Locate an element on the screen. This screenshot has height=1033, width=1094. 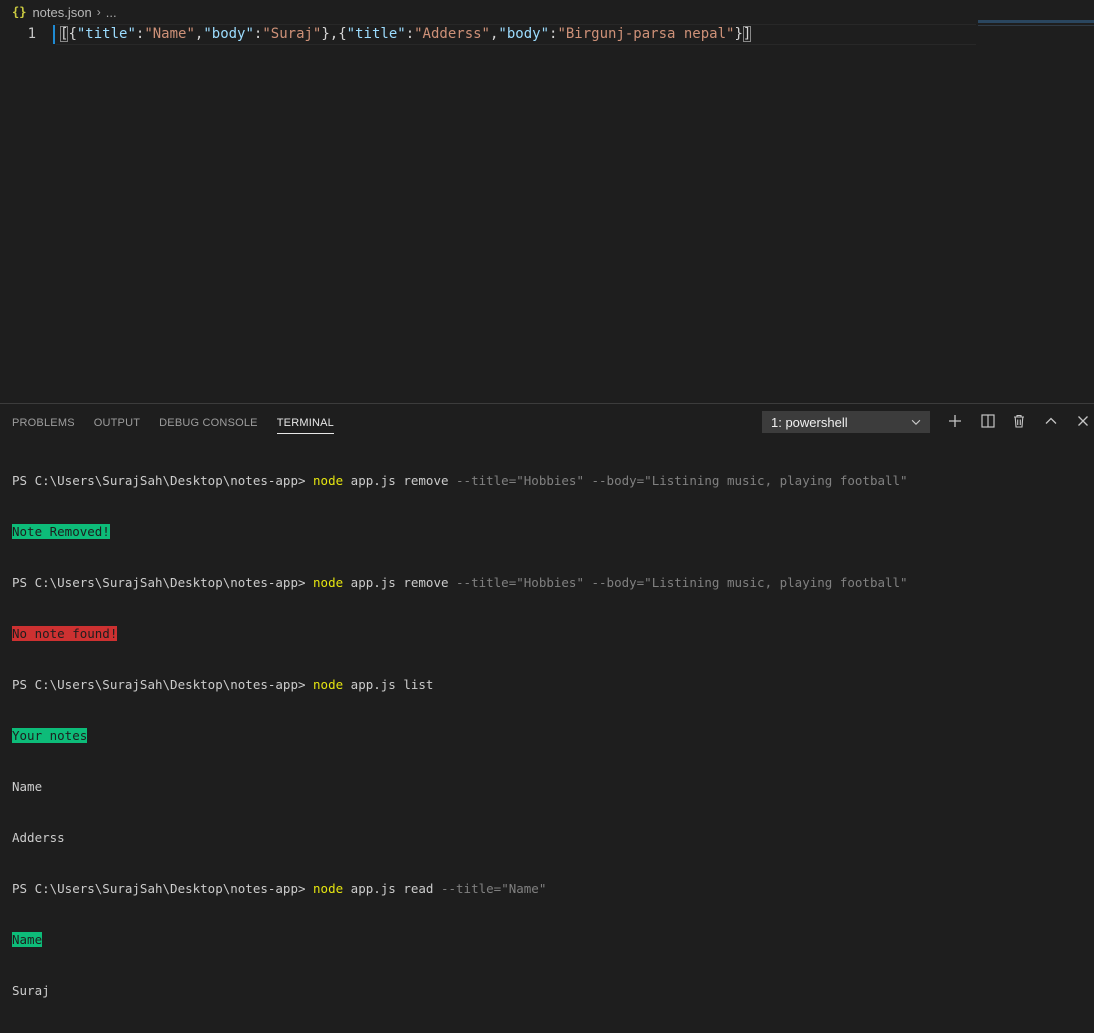
split-terminal-button is located at coordinates (988, 421).